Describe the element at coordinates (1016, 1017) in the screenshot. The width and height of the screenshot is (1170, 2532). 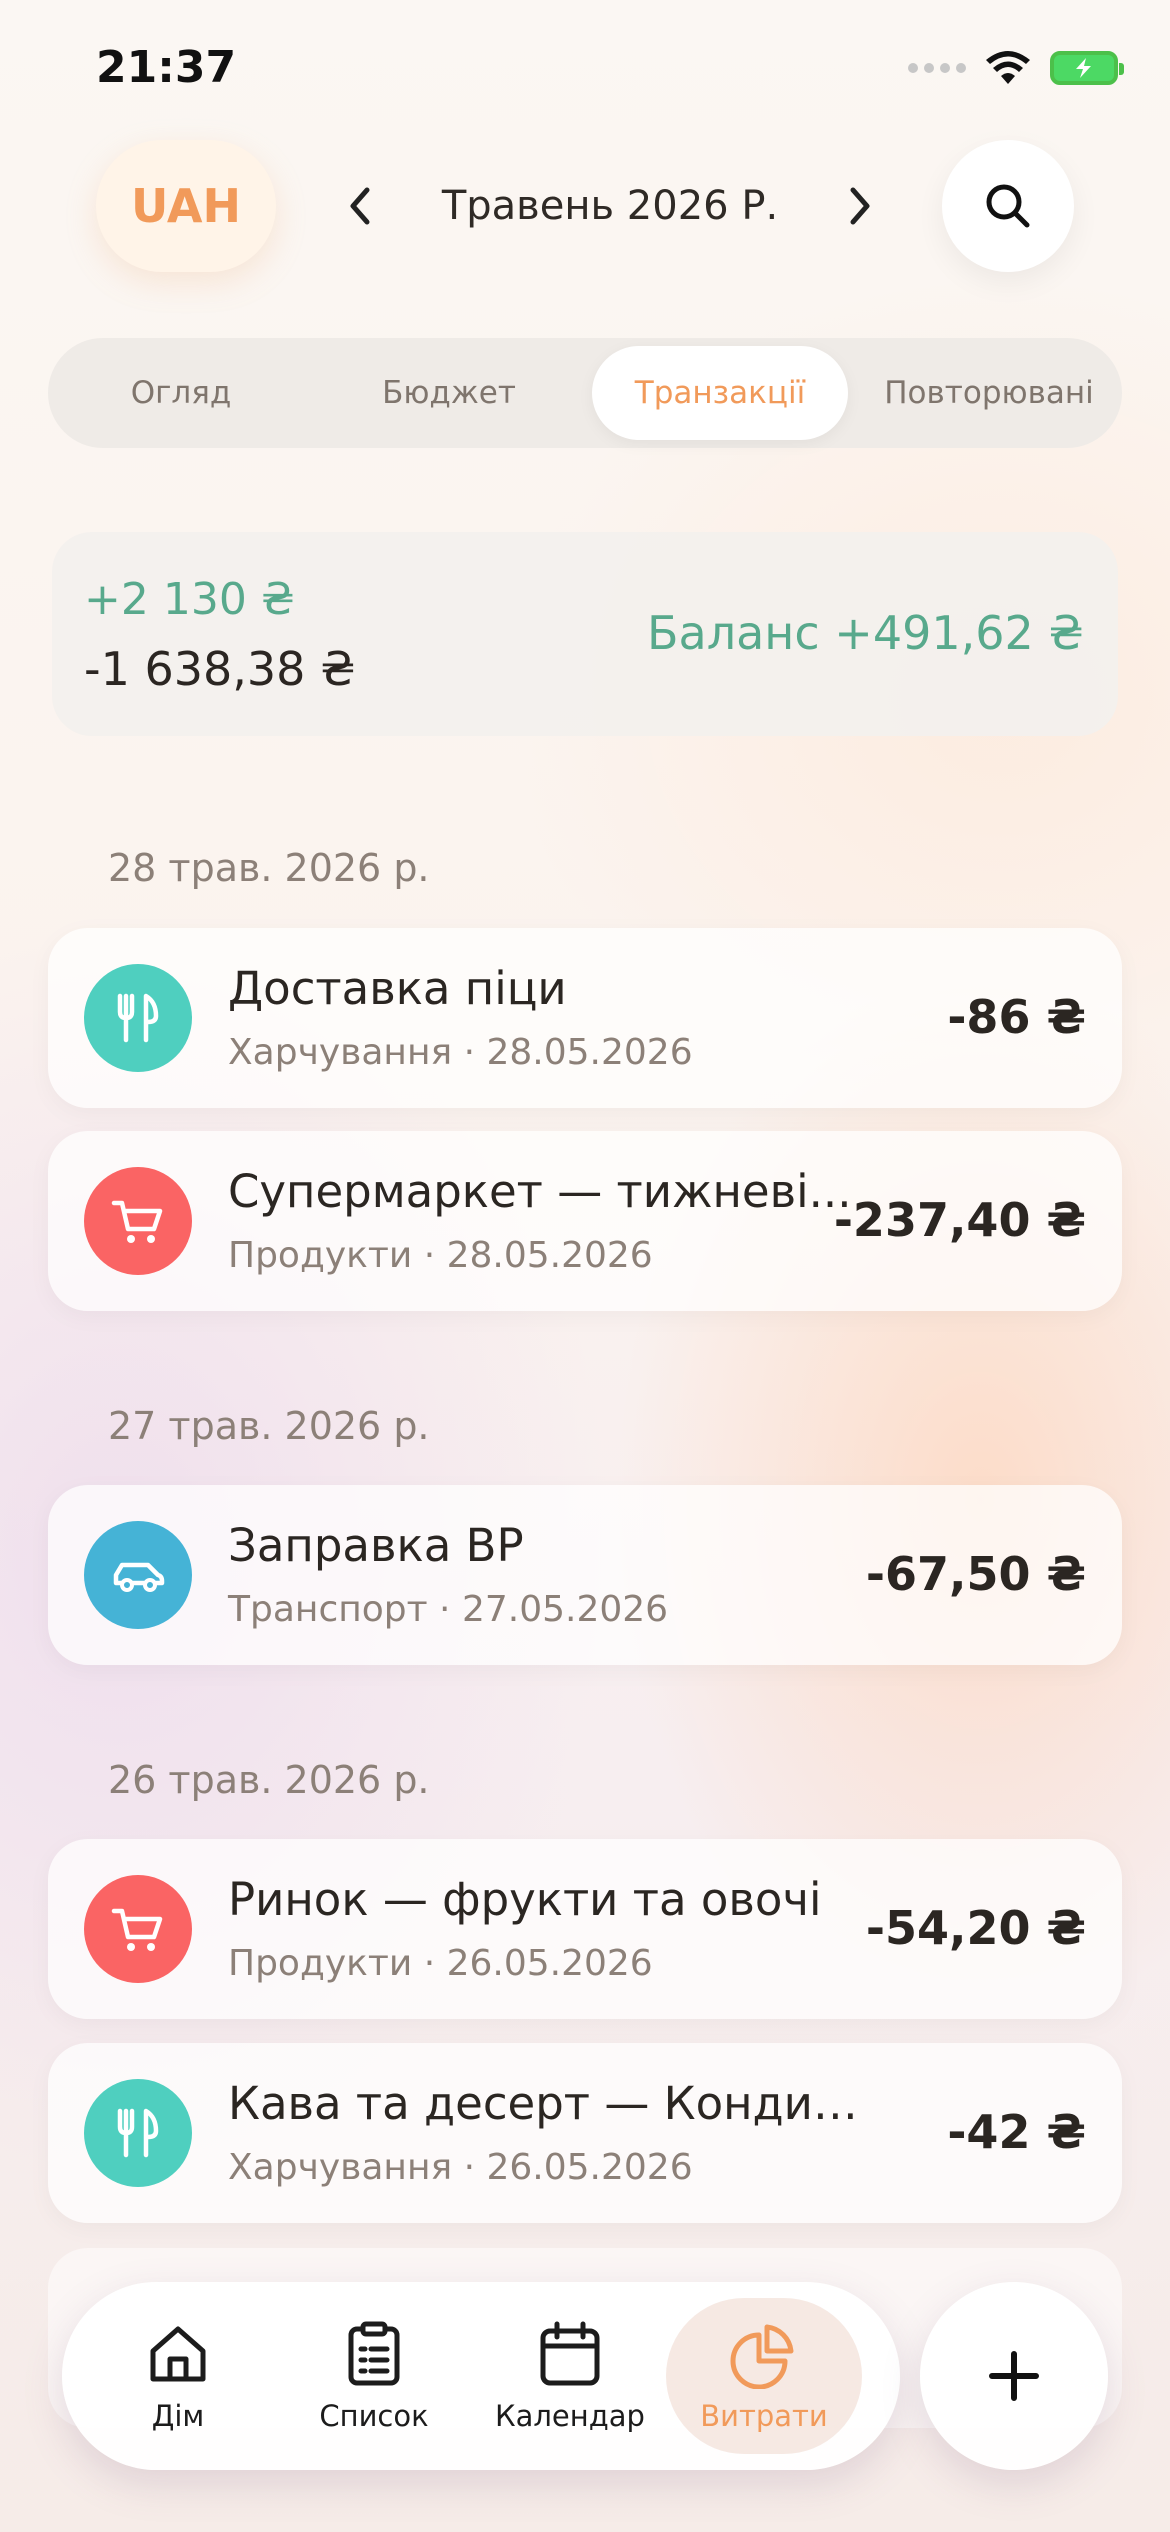
I see `transaction-amount: -86 ₴` at that location.